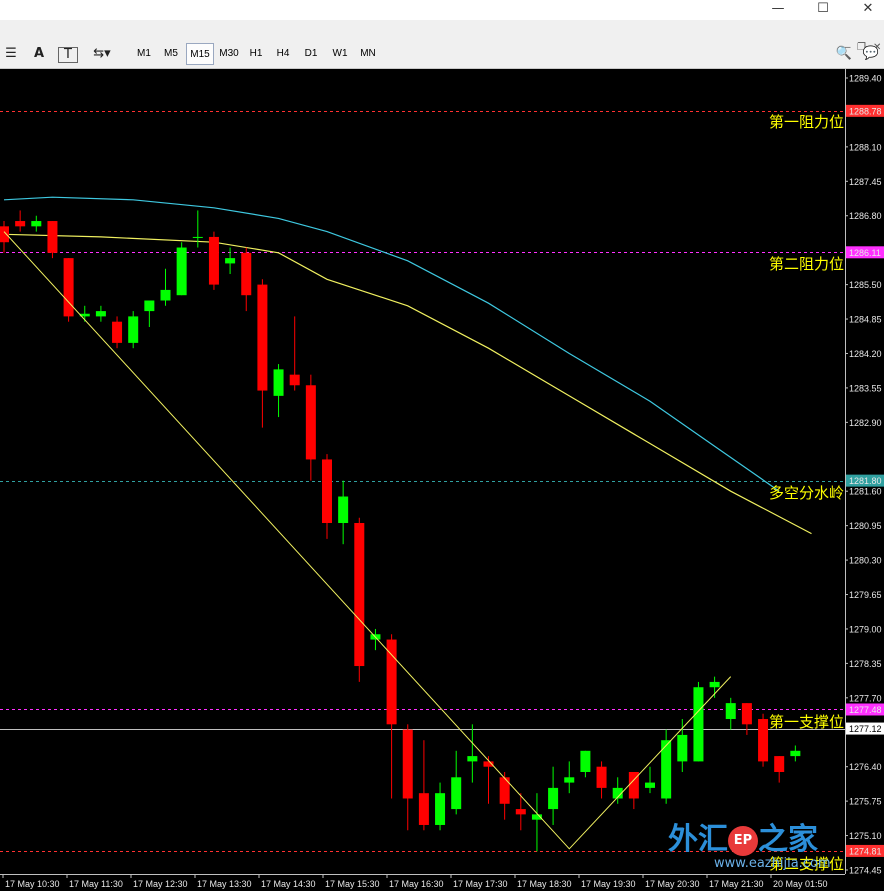 This screenshot has height=891, width=884. What do you see at coordinates (743, 839) in the screenshot?
I see `watermark-logo: 外汇 EP 之家` at bounding box center [743, 839].